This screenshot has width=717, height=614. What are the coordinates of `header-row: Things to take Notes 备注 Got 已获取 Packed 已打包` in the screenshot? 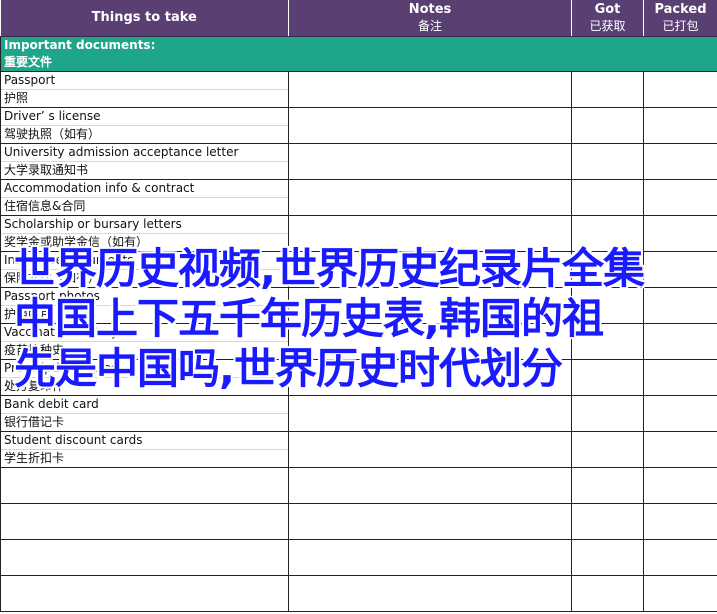 It's located at (358, 18).